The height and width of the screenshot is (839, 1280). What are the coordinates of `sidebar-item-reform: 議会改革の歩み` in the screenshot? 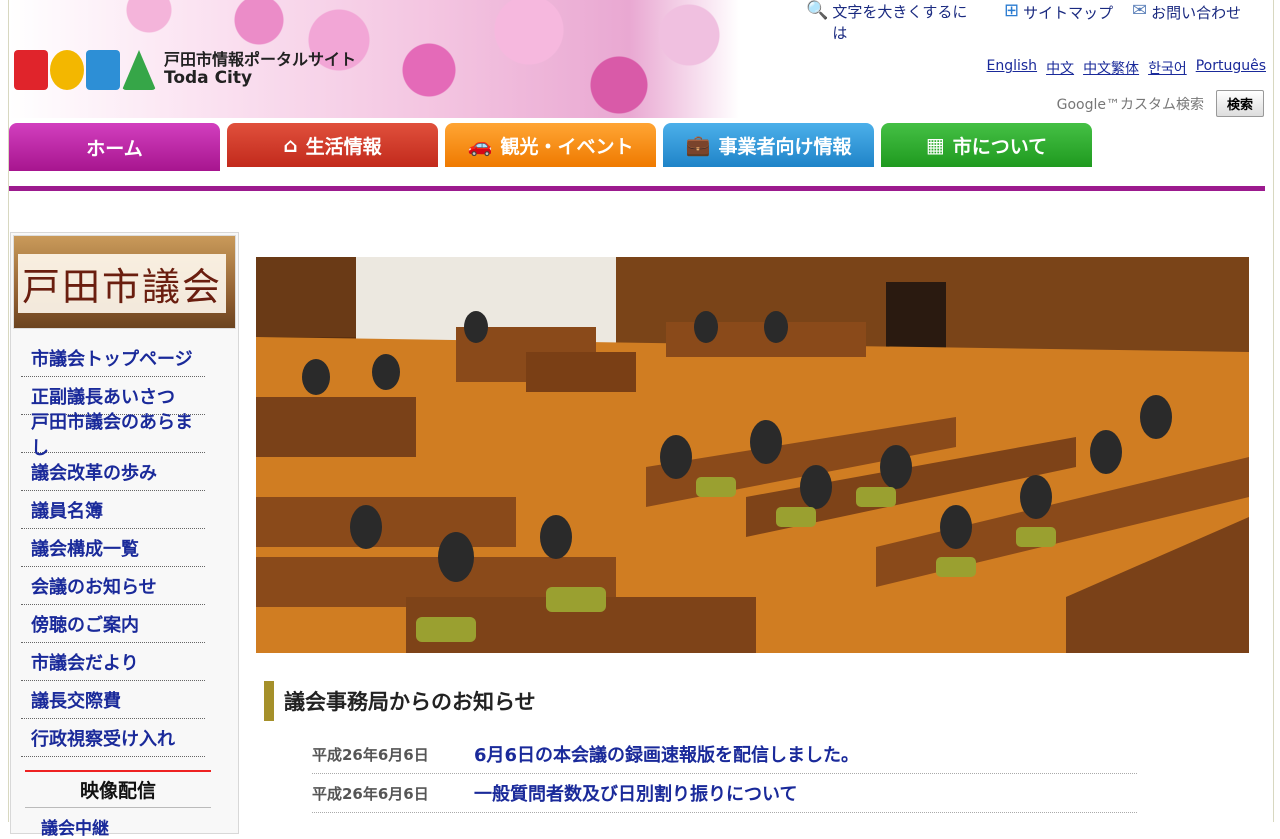 It's located at (89, 472).